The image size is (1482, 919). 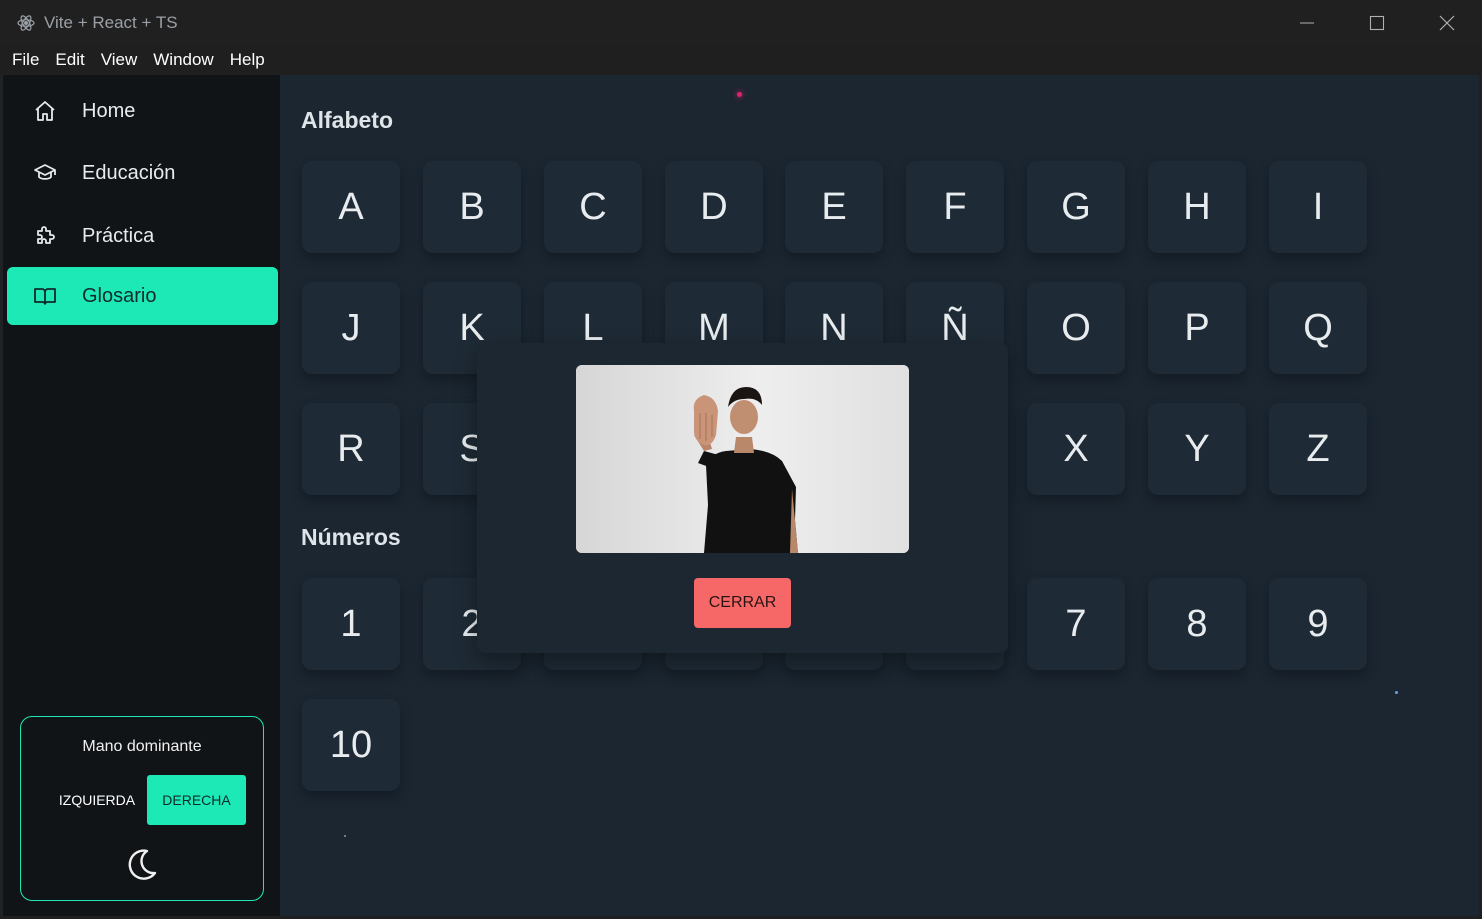 I want to click on sidebar-item-label: Práctica, so click(x=118, y=235).